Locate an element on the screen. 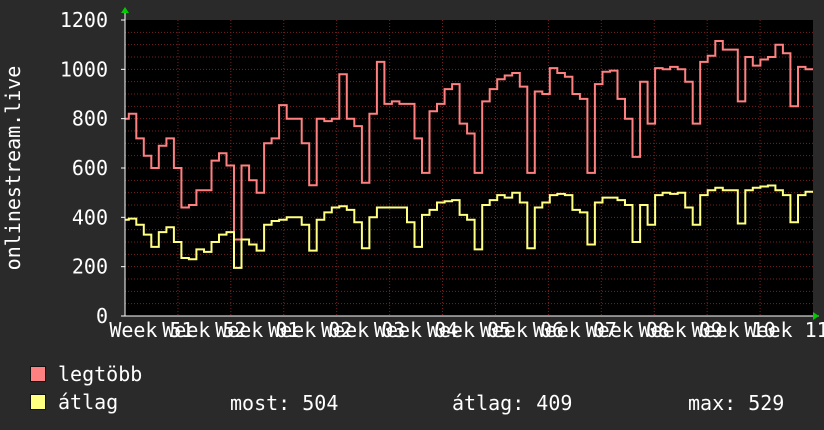 The height and width of the screenshot is (430, 824). y-tick-label: 400 is located at coordinates (90, 217).